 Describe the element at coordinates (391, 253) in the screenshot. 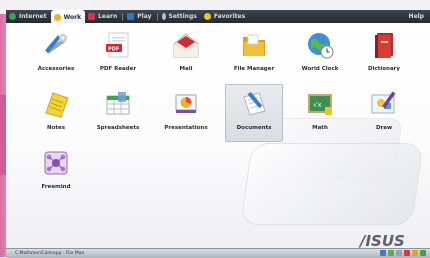

I see `battery-icon` at that location.